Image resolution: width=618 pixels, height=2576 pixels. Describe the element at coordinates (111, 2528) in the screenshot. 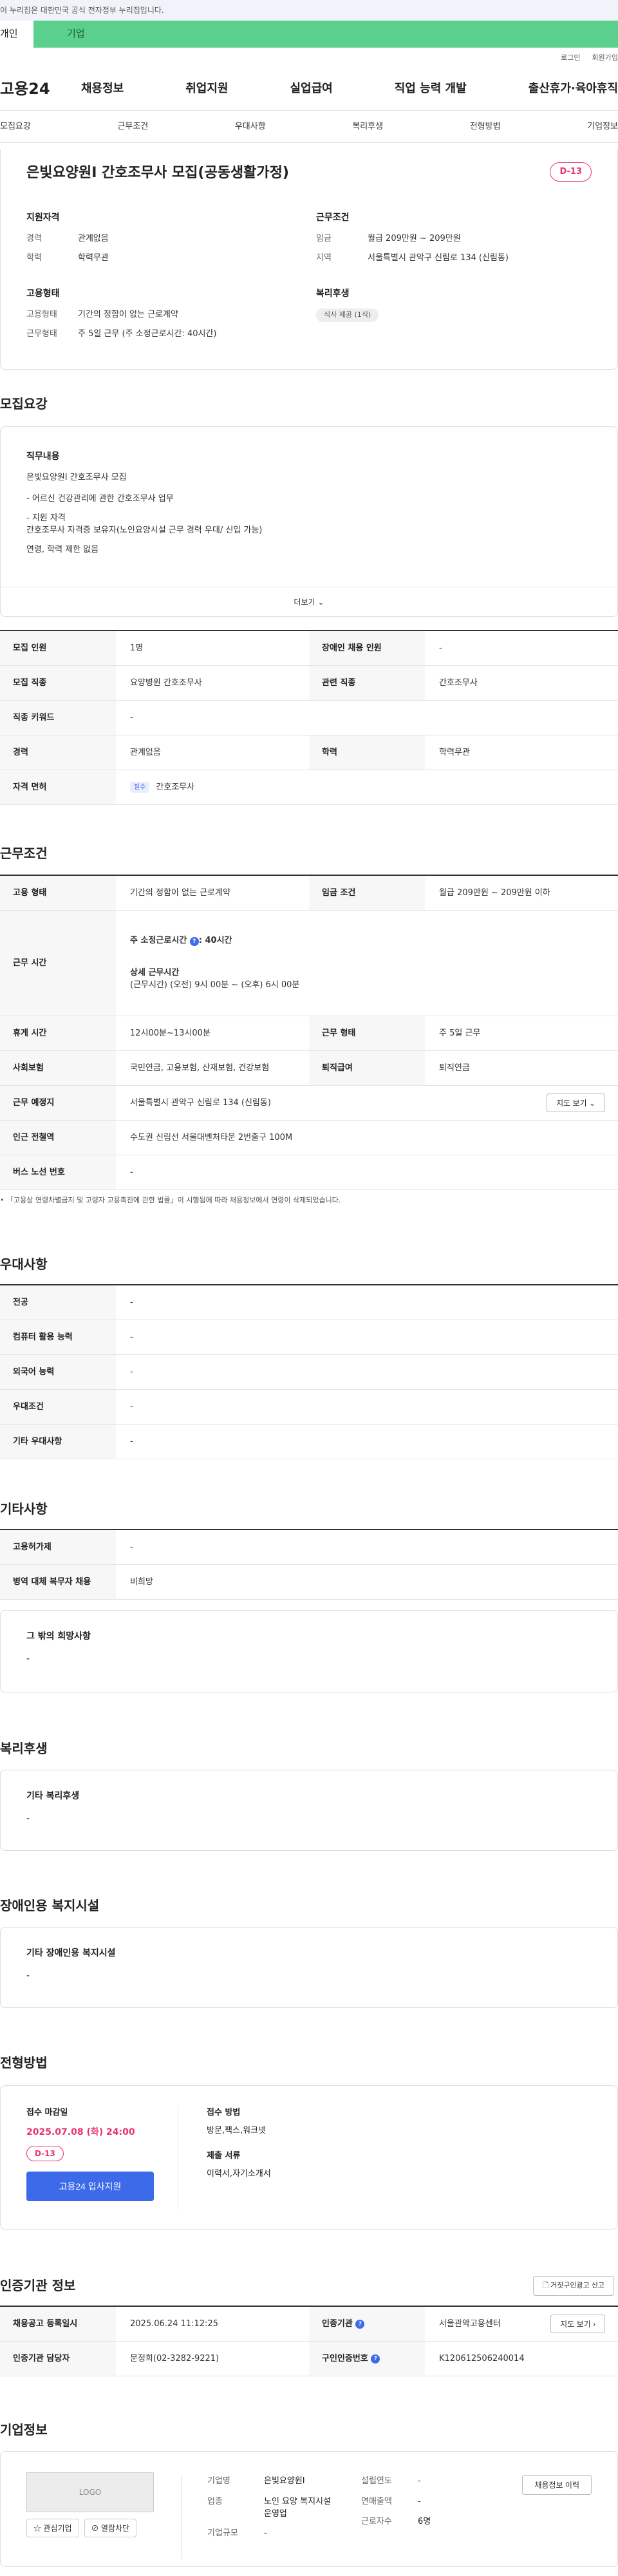

I see `block-company-button: ⊘ 열람차단` at that location.